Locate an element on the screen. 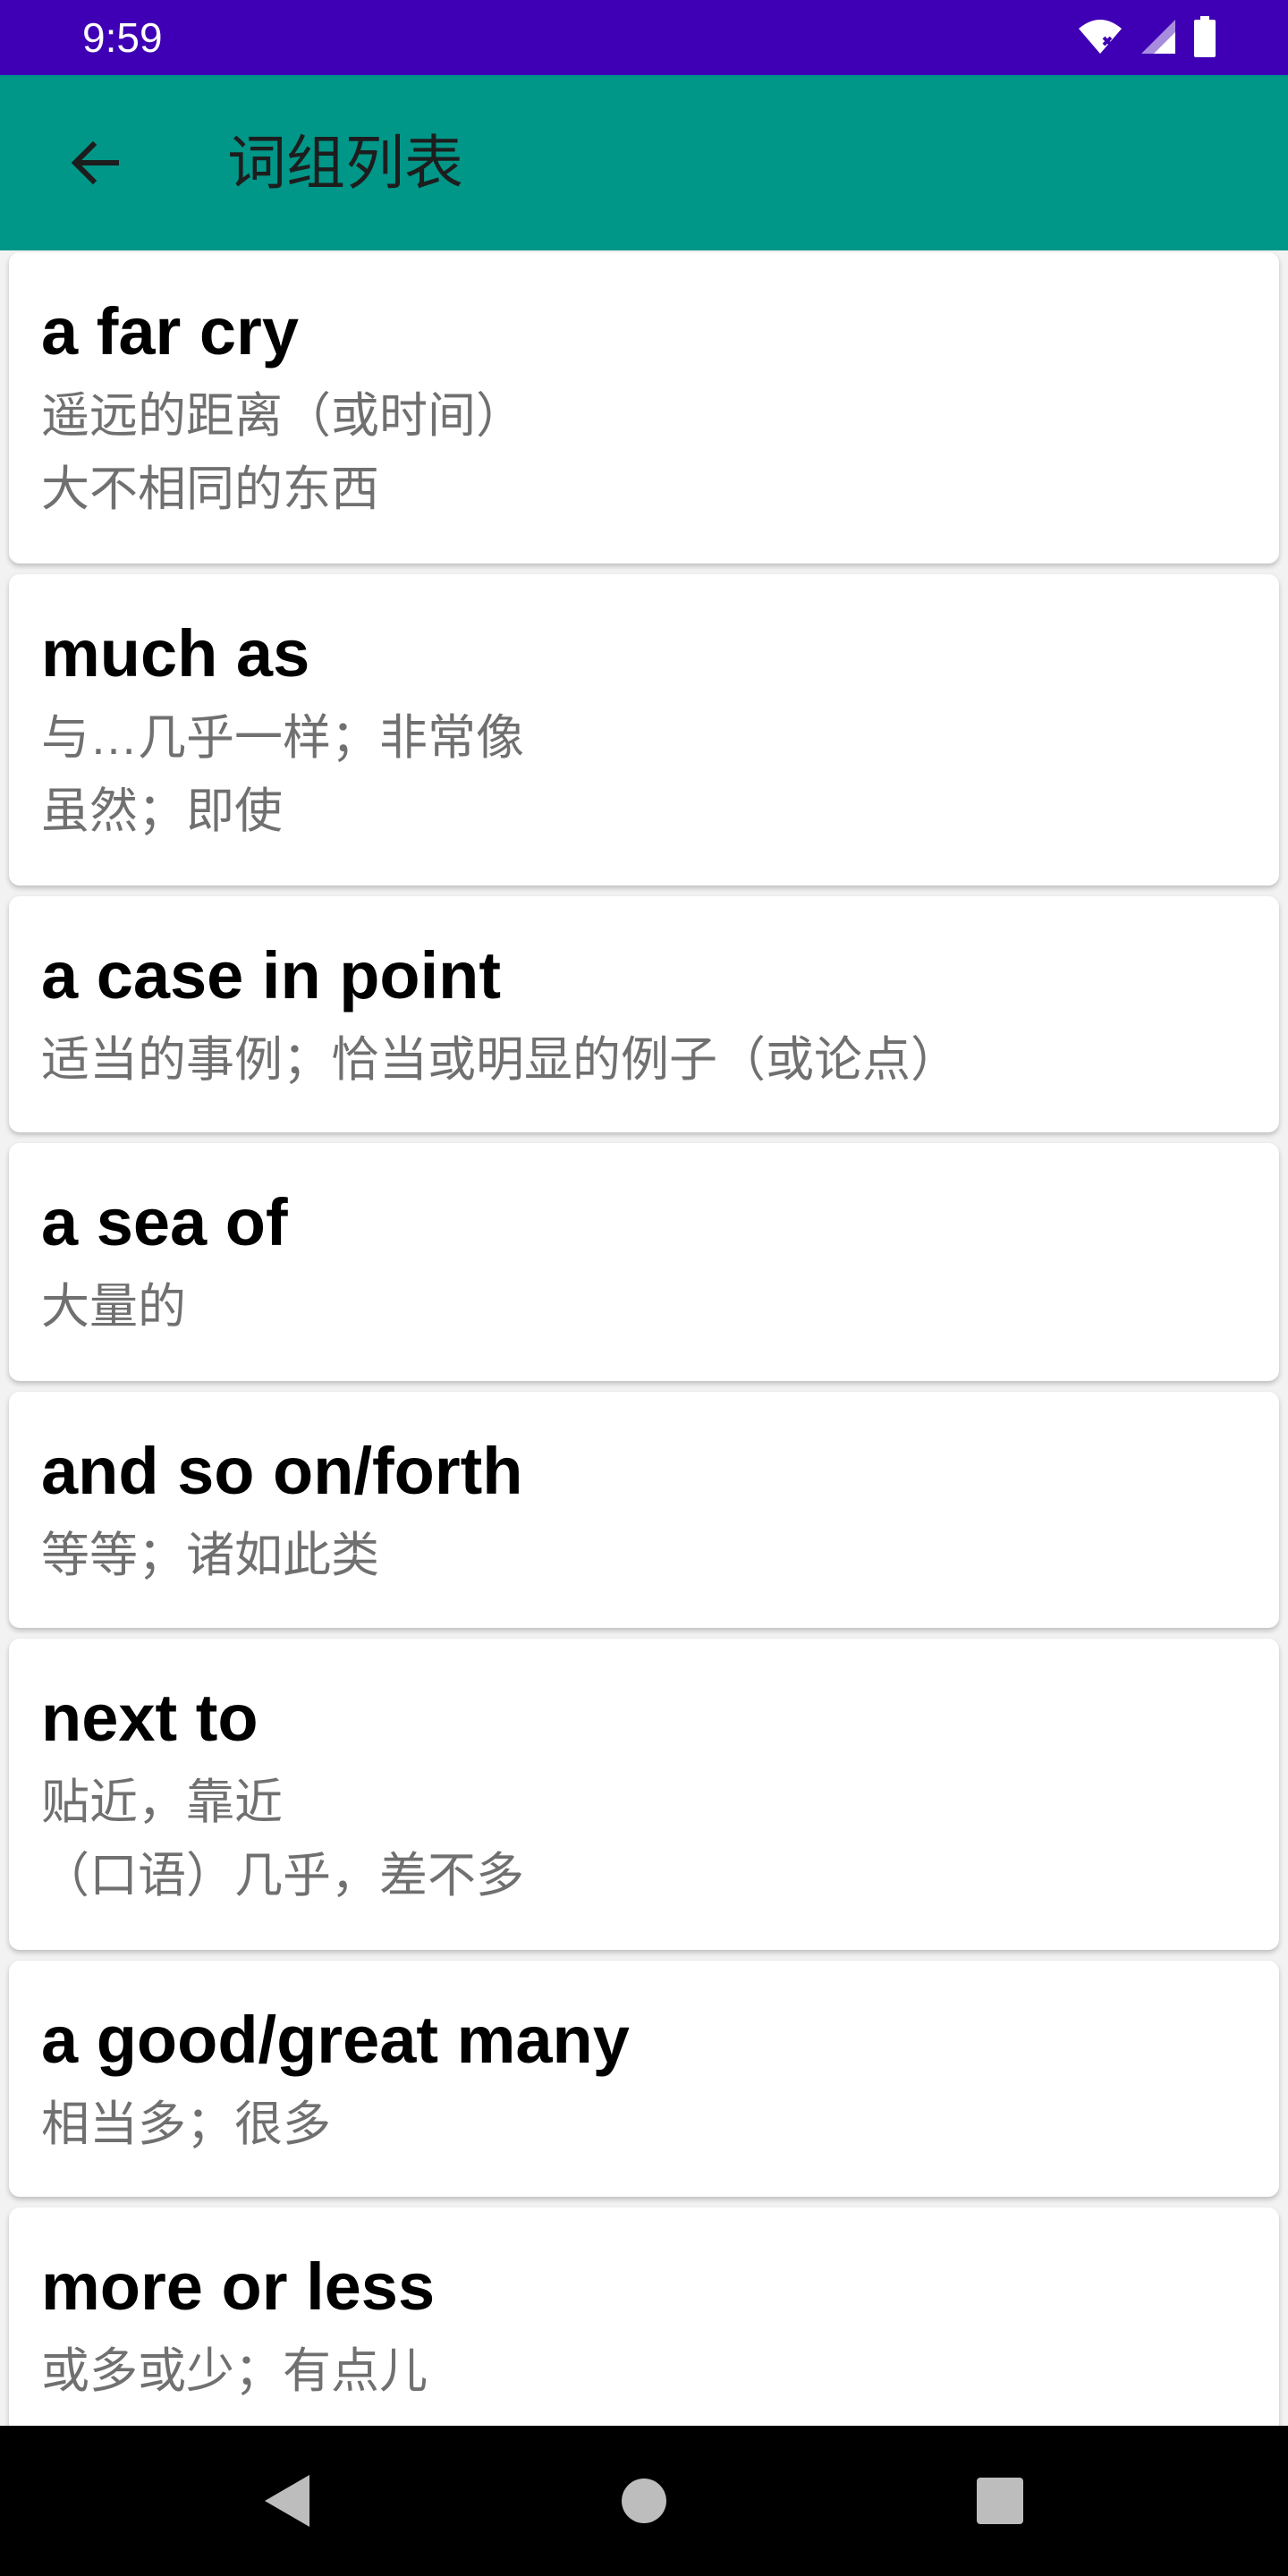 This screenshot has height=2576, width=1288. wifi-icon is located at coordinates (1100, 37).